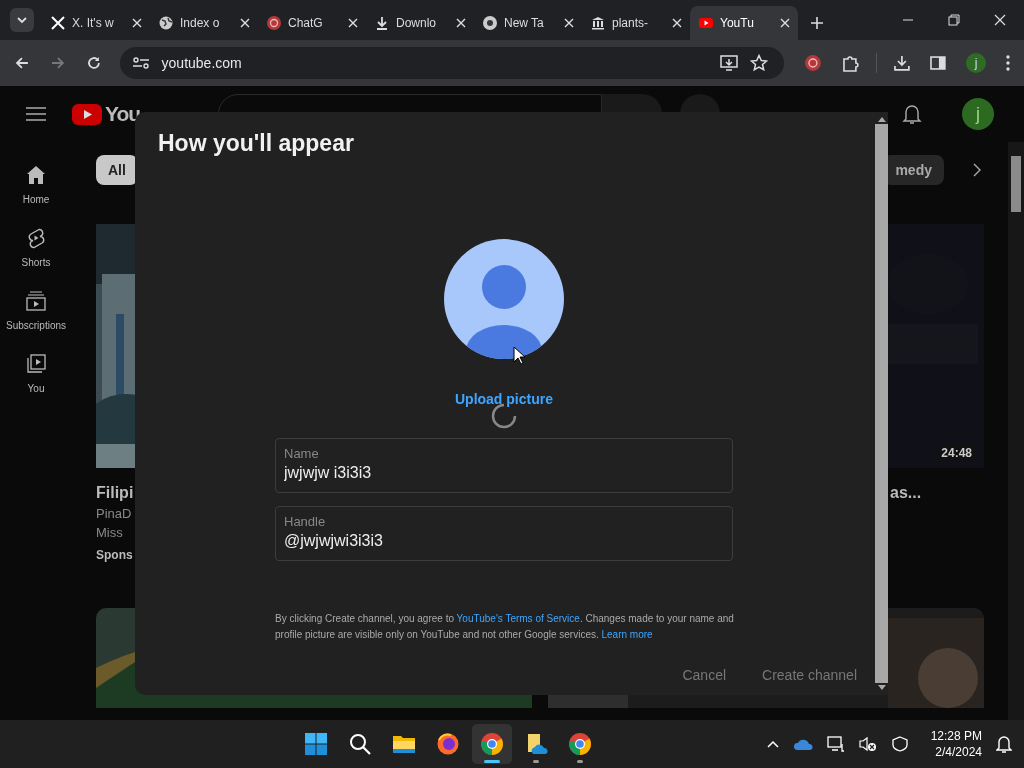 Image resolution: width=1024 pixels, height=768 pixels. I want to click on install-icon, so click(728, 63).